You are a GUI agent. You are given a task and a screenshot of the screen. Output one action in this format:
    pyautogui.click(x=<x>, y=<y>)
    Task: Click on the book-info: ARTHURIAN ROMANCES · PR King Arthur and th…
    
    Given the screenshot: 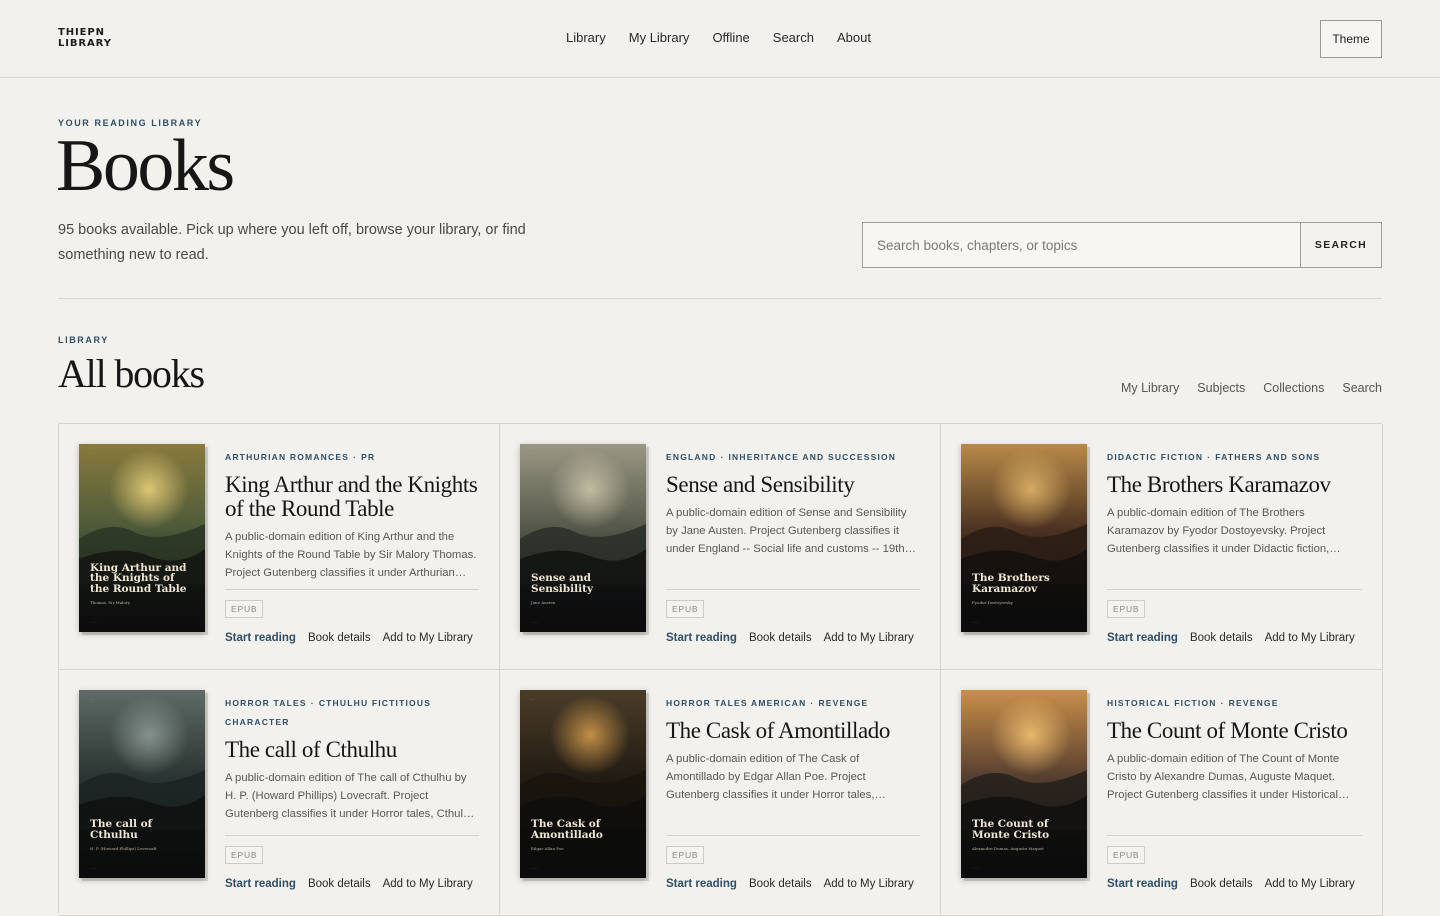 What is the action you would take?
    pyautogui.click(x=352, y=515)
    